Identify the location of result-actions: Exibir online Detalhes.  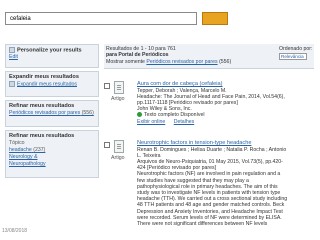
(226, 122).